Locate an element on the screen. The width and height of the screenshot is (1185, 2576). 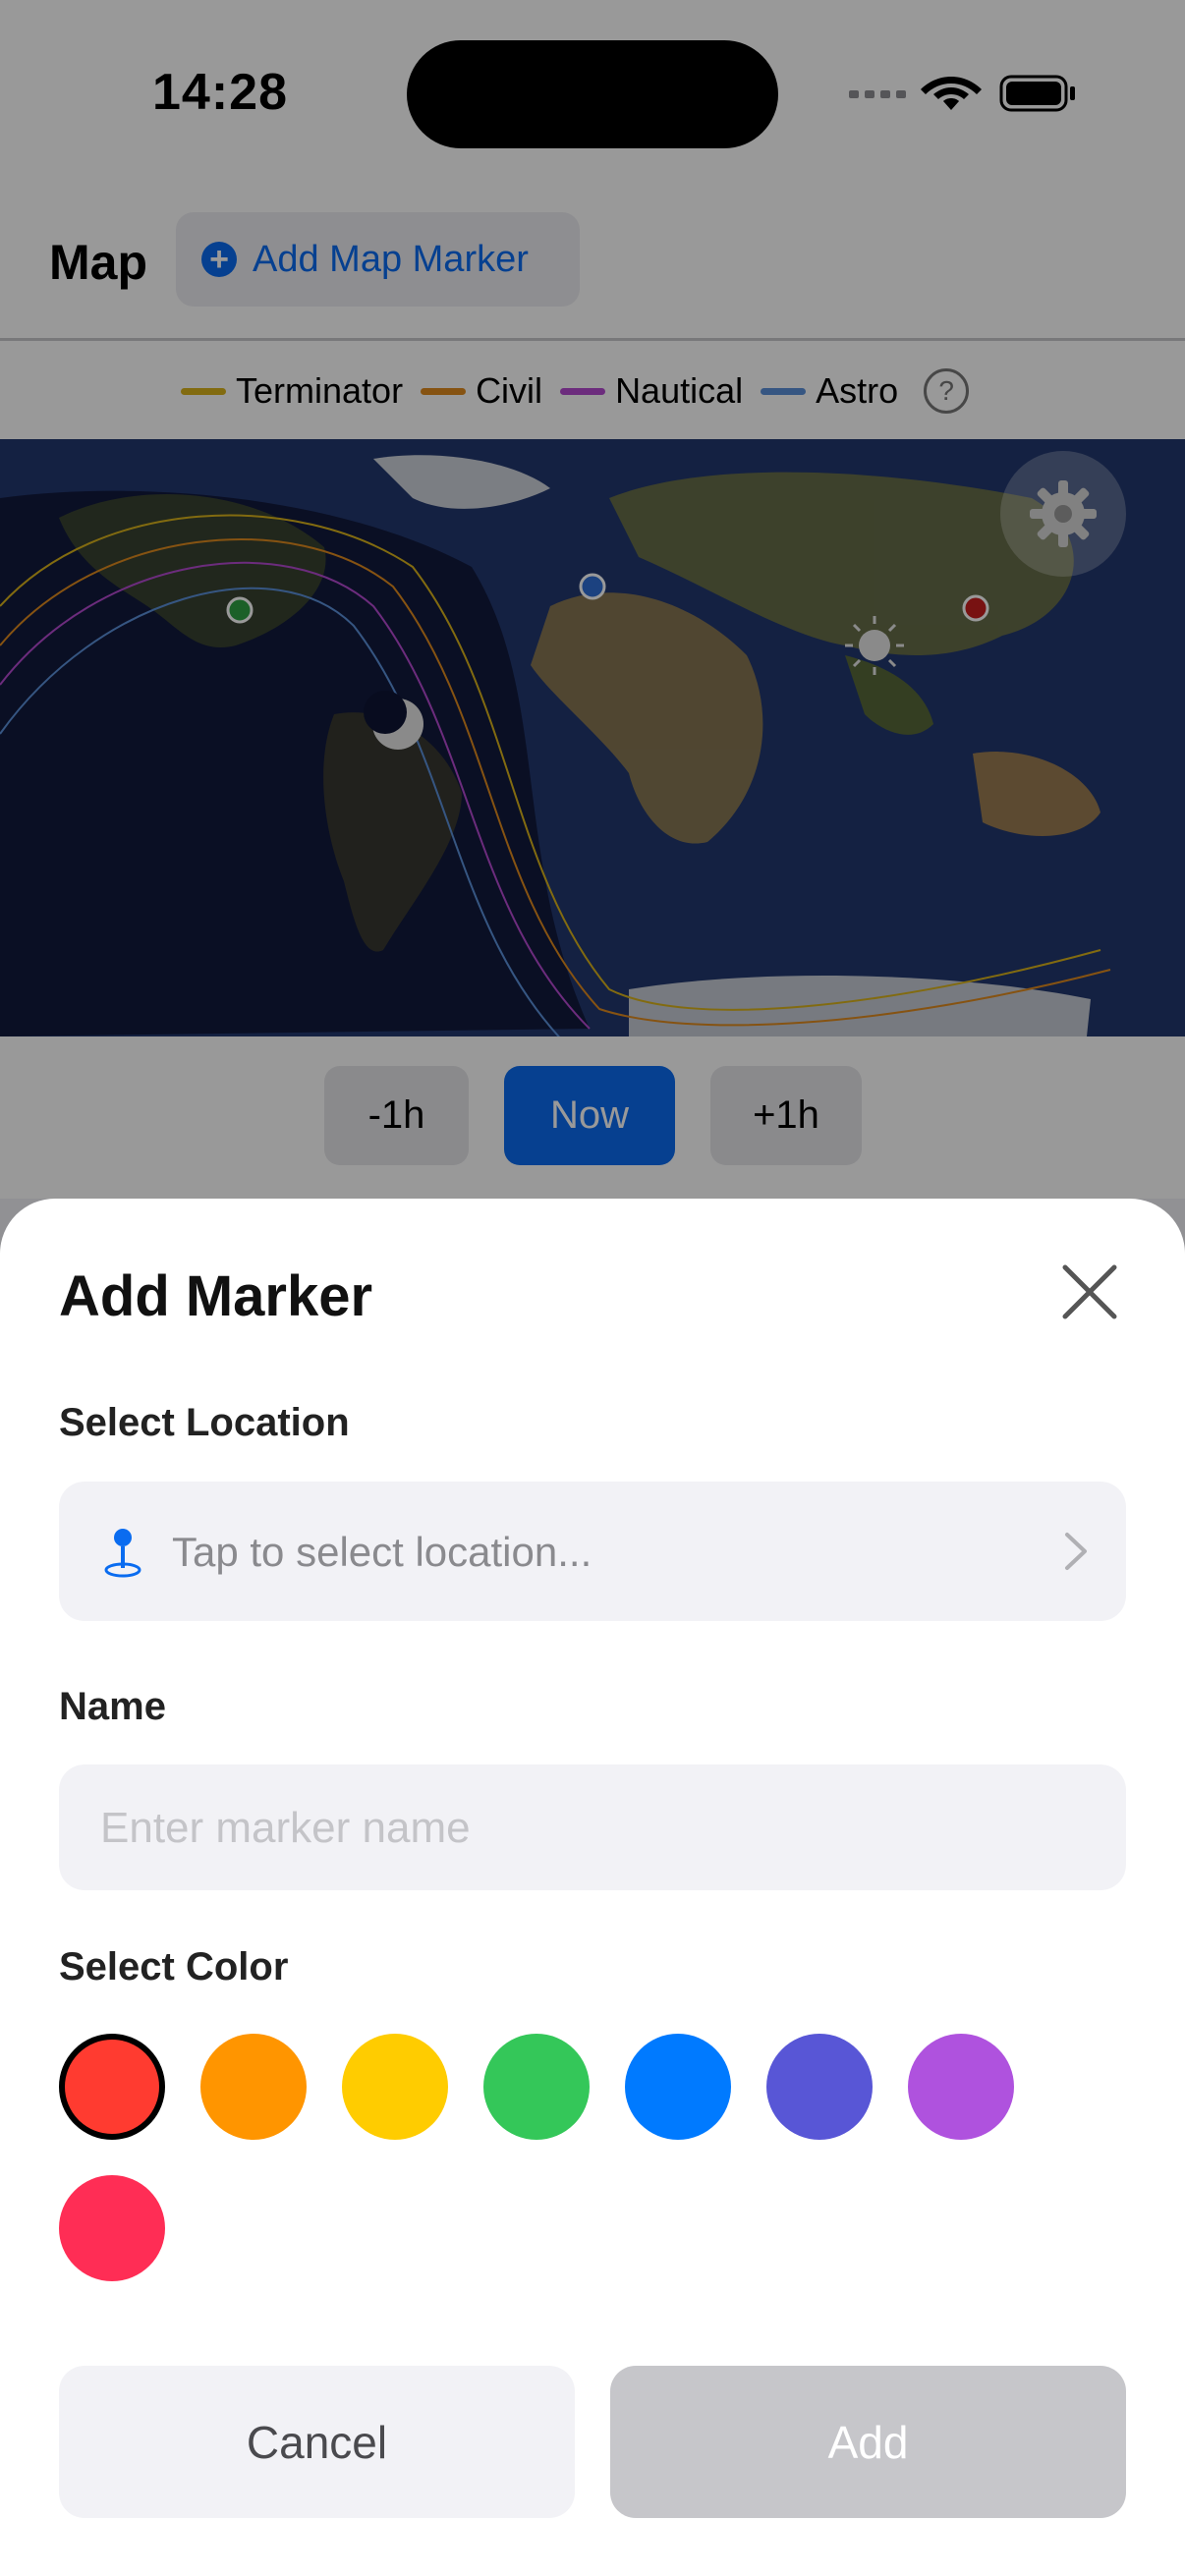
sheet-title: Add Marker is located at coordinates (216, 1296).